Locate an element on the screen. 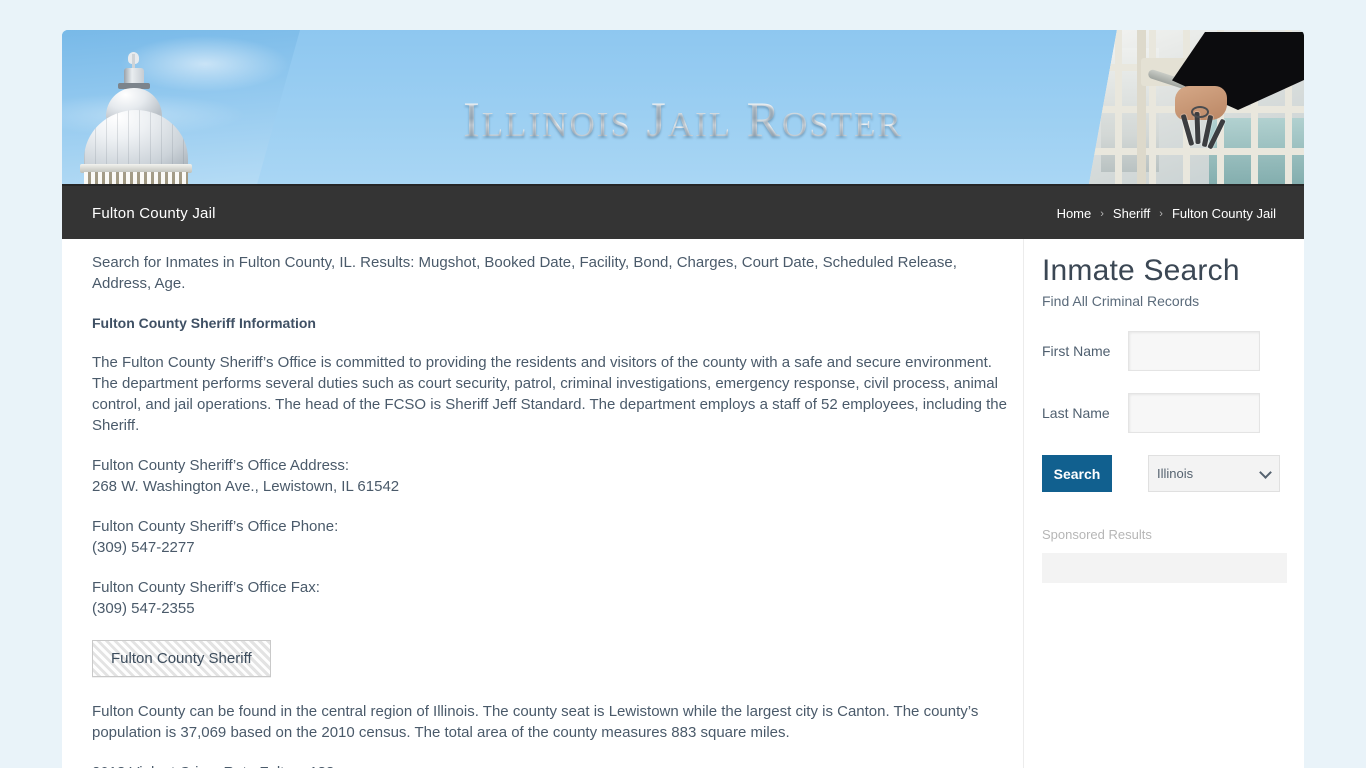 The width and height of the screenshot is (1366, 768). state-select: Illinois is located at coordinates (1214, 473).